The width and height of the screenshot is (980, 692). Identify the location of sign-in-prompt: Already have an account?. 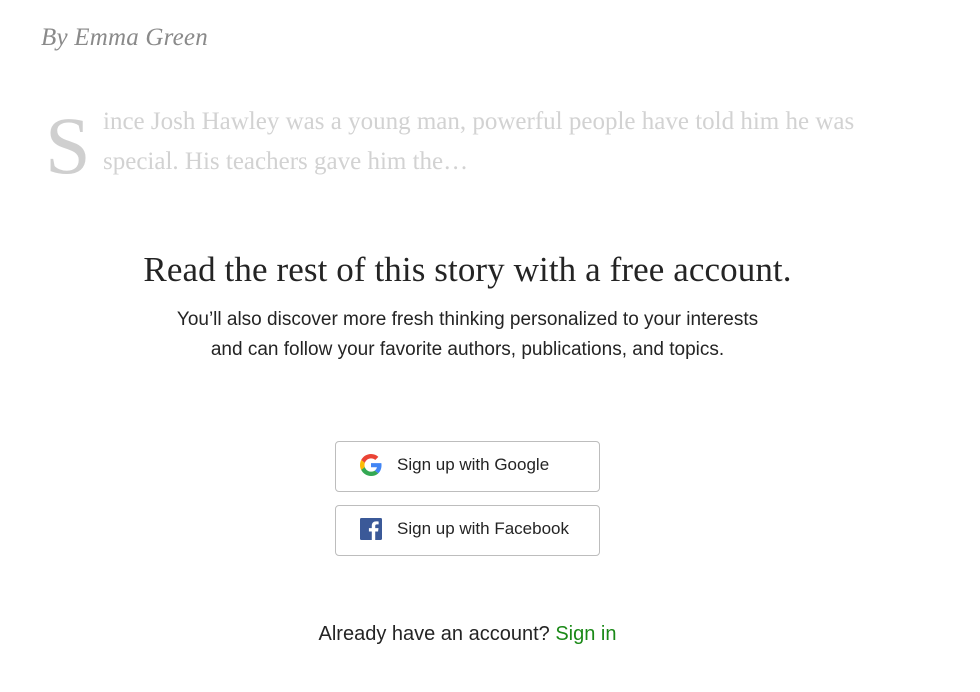
(434, 634).